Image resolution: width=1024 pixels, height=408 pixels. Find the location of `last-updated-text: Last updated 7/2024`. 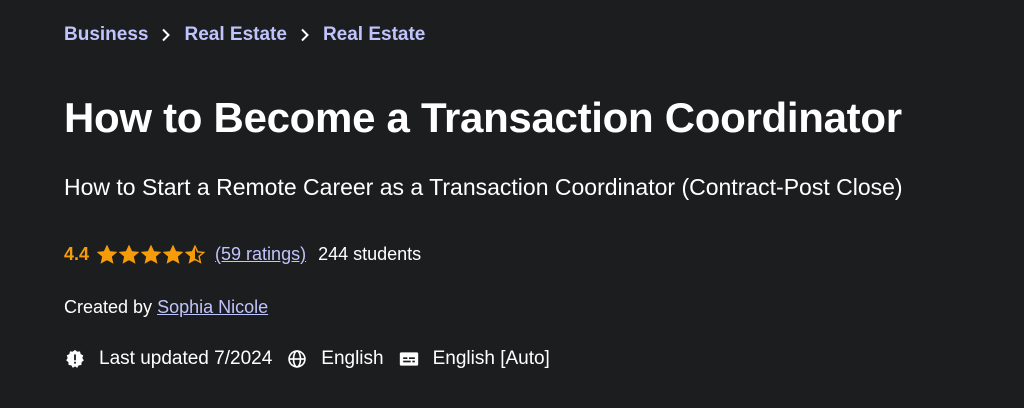

last-updated-text: Last updated 7/2024 is located at coordinates (186, 358).